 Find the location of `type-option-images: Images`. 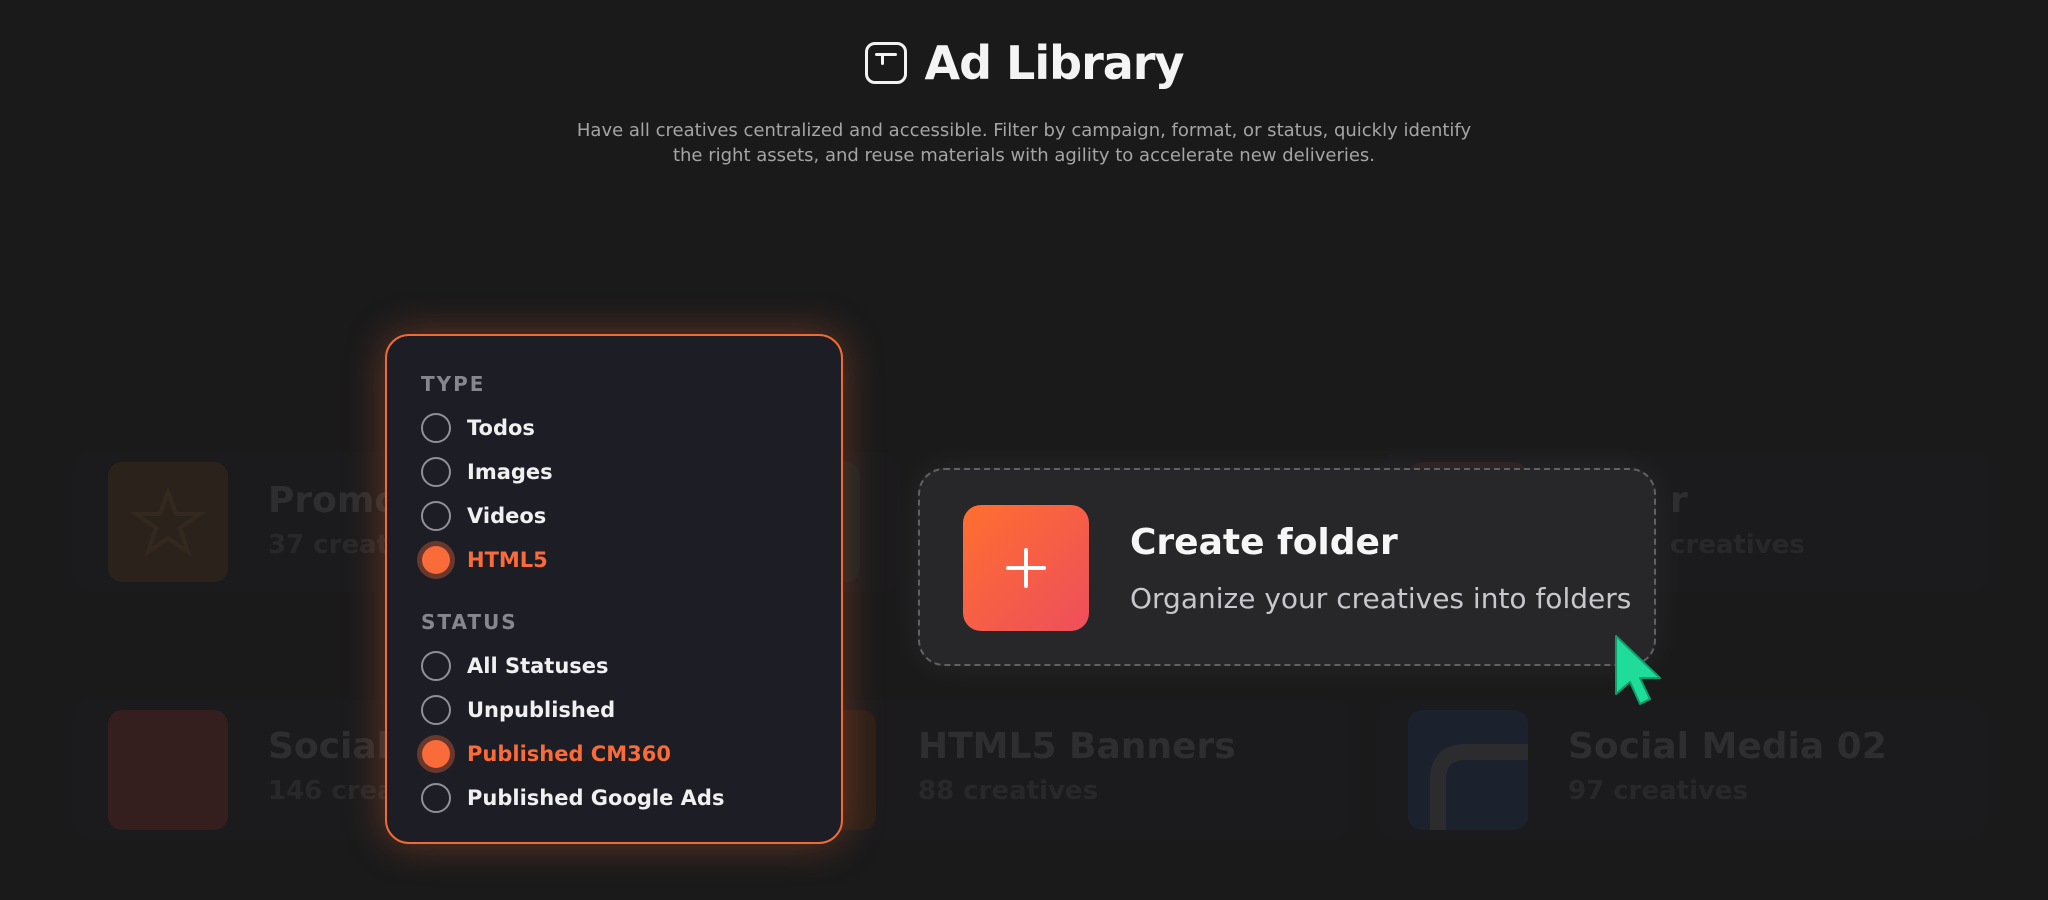

type-option-images: Images is located at coordinates (631, 472).